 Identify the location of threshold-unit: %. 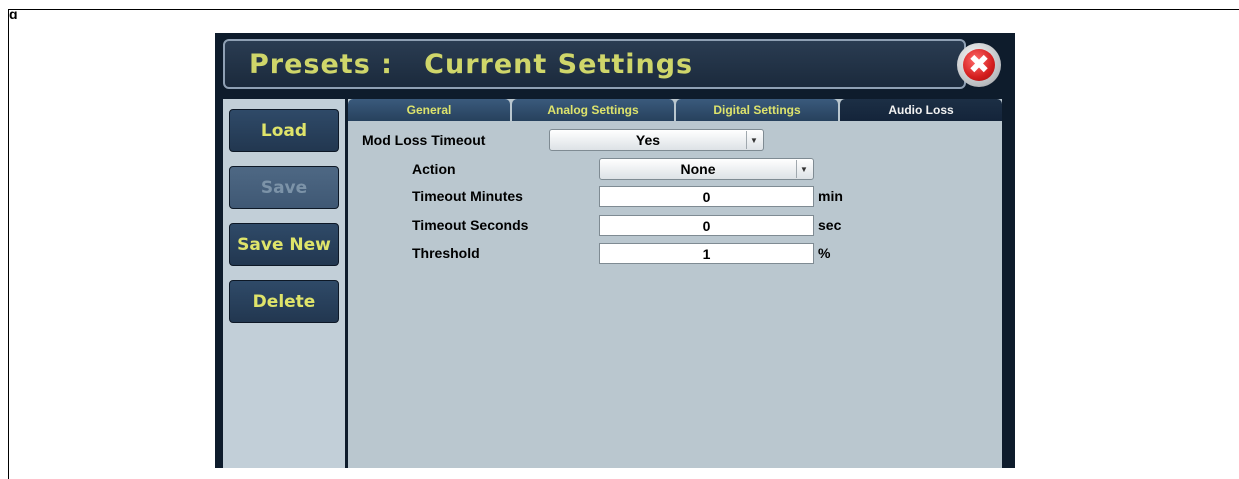
(824, 253).